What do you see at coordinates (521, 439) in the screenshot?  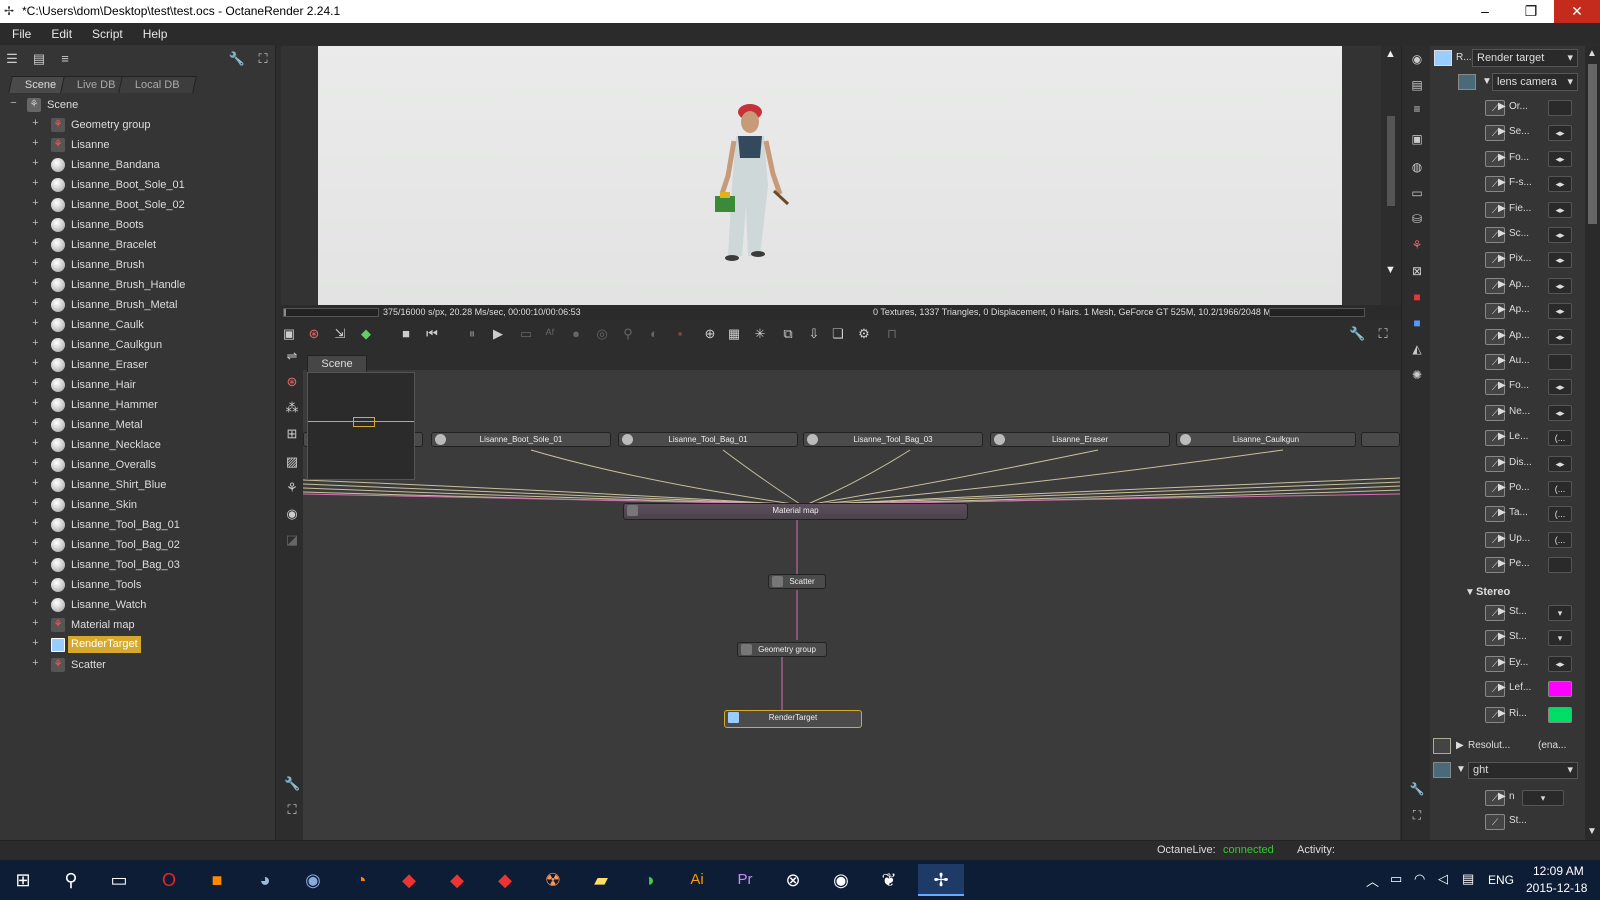 I see `graph-node-lisanne-boot-sole-01: Lisanne_Boot_Sole_01` at bounding box center [521, 439].